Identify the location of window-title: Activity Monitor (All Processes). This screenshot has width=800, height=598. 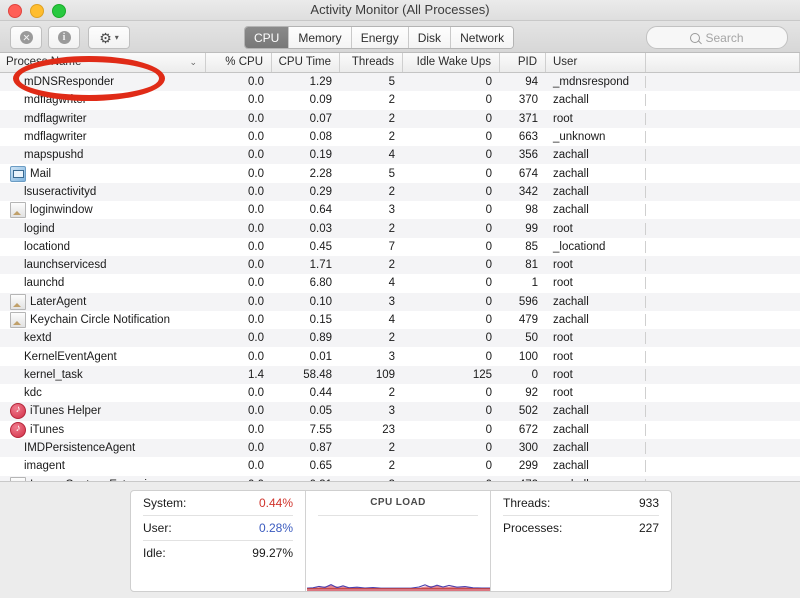
(400, 9).